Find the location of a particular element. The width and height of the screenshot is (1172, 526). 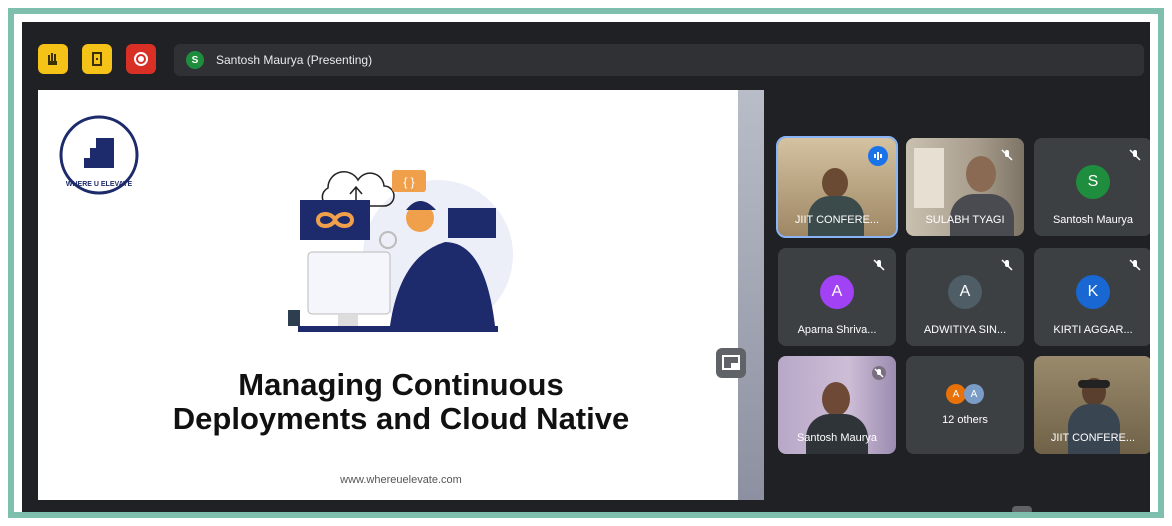

logo-text: WHERE U ELEVATE is located at coordinates (99, 184).